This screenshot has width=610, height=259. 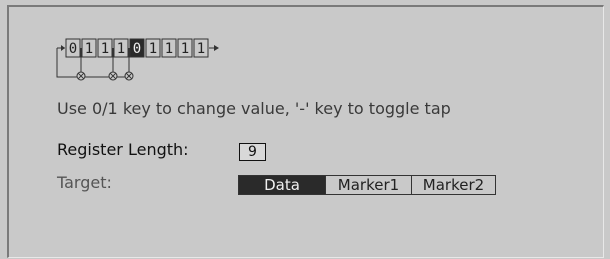 What do you see at coordinates (123, 149) in the screenshot?
I see `register-length-label: Register Length:` at bounding box center [123, 149].